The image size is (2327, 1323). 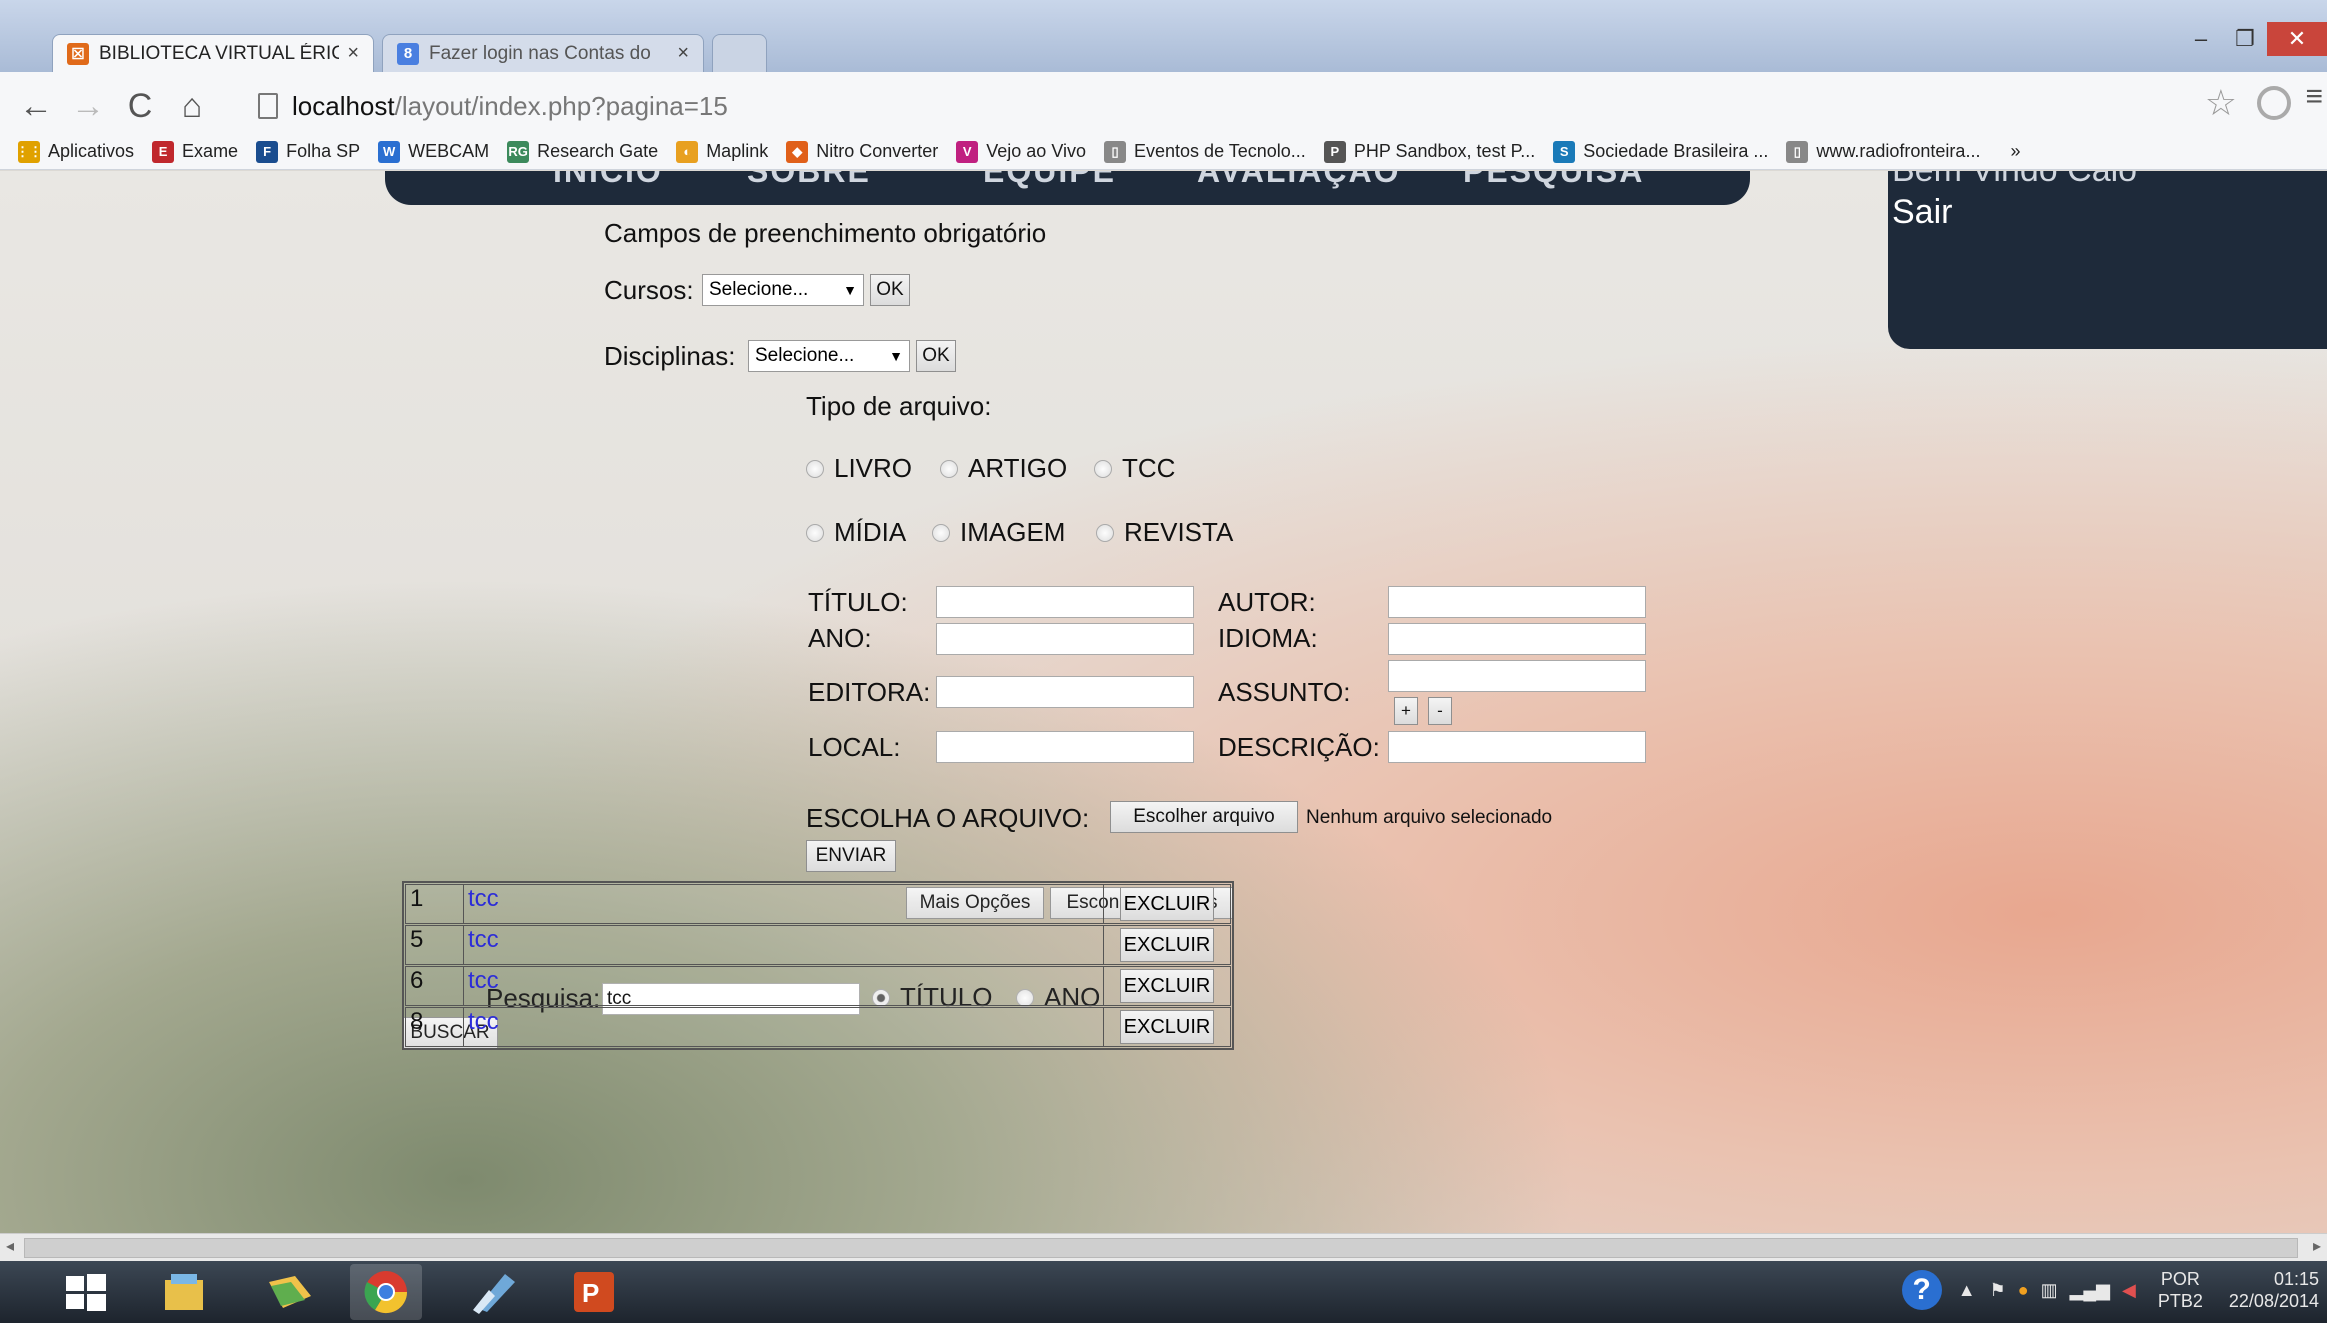 I want to click on folder-icon, so click(x=290, y=1292).